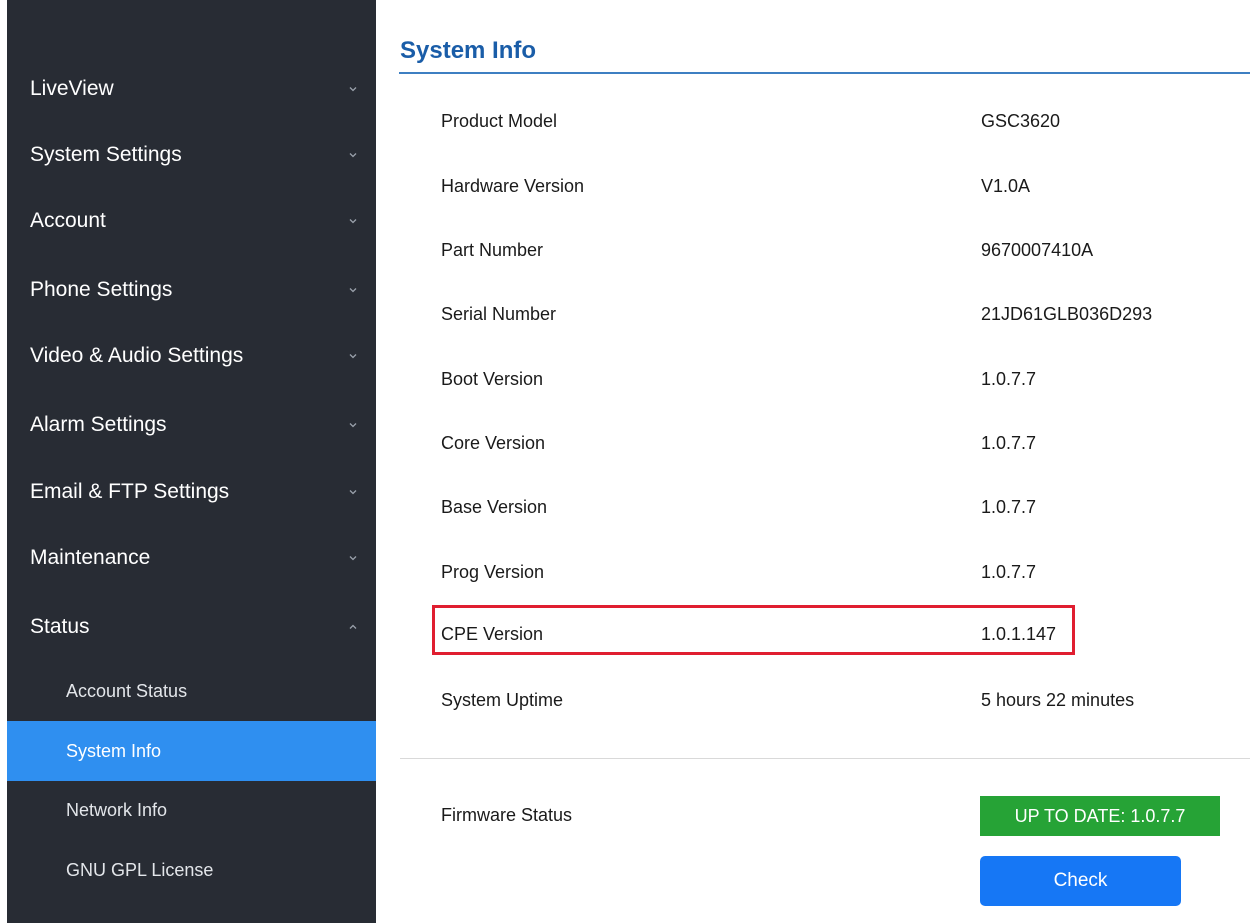  What do you see at coordinates (831, 512) in the screenshot?
I see `info-row-base-version: Base Version 1.0.7.7` at bounding box center [831, 512].